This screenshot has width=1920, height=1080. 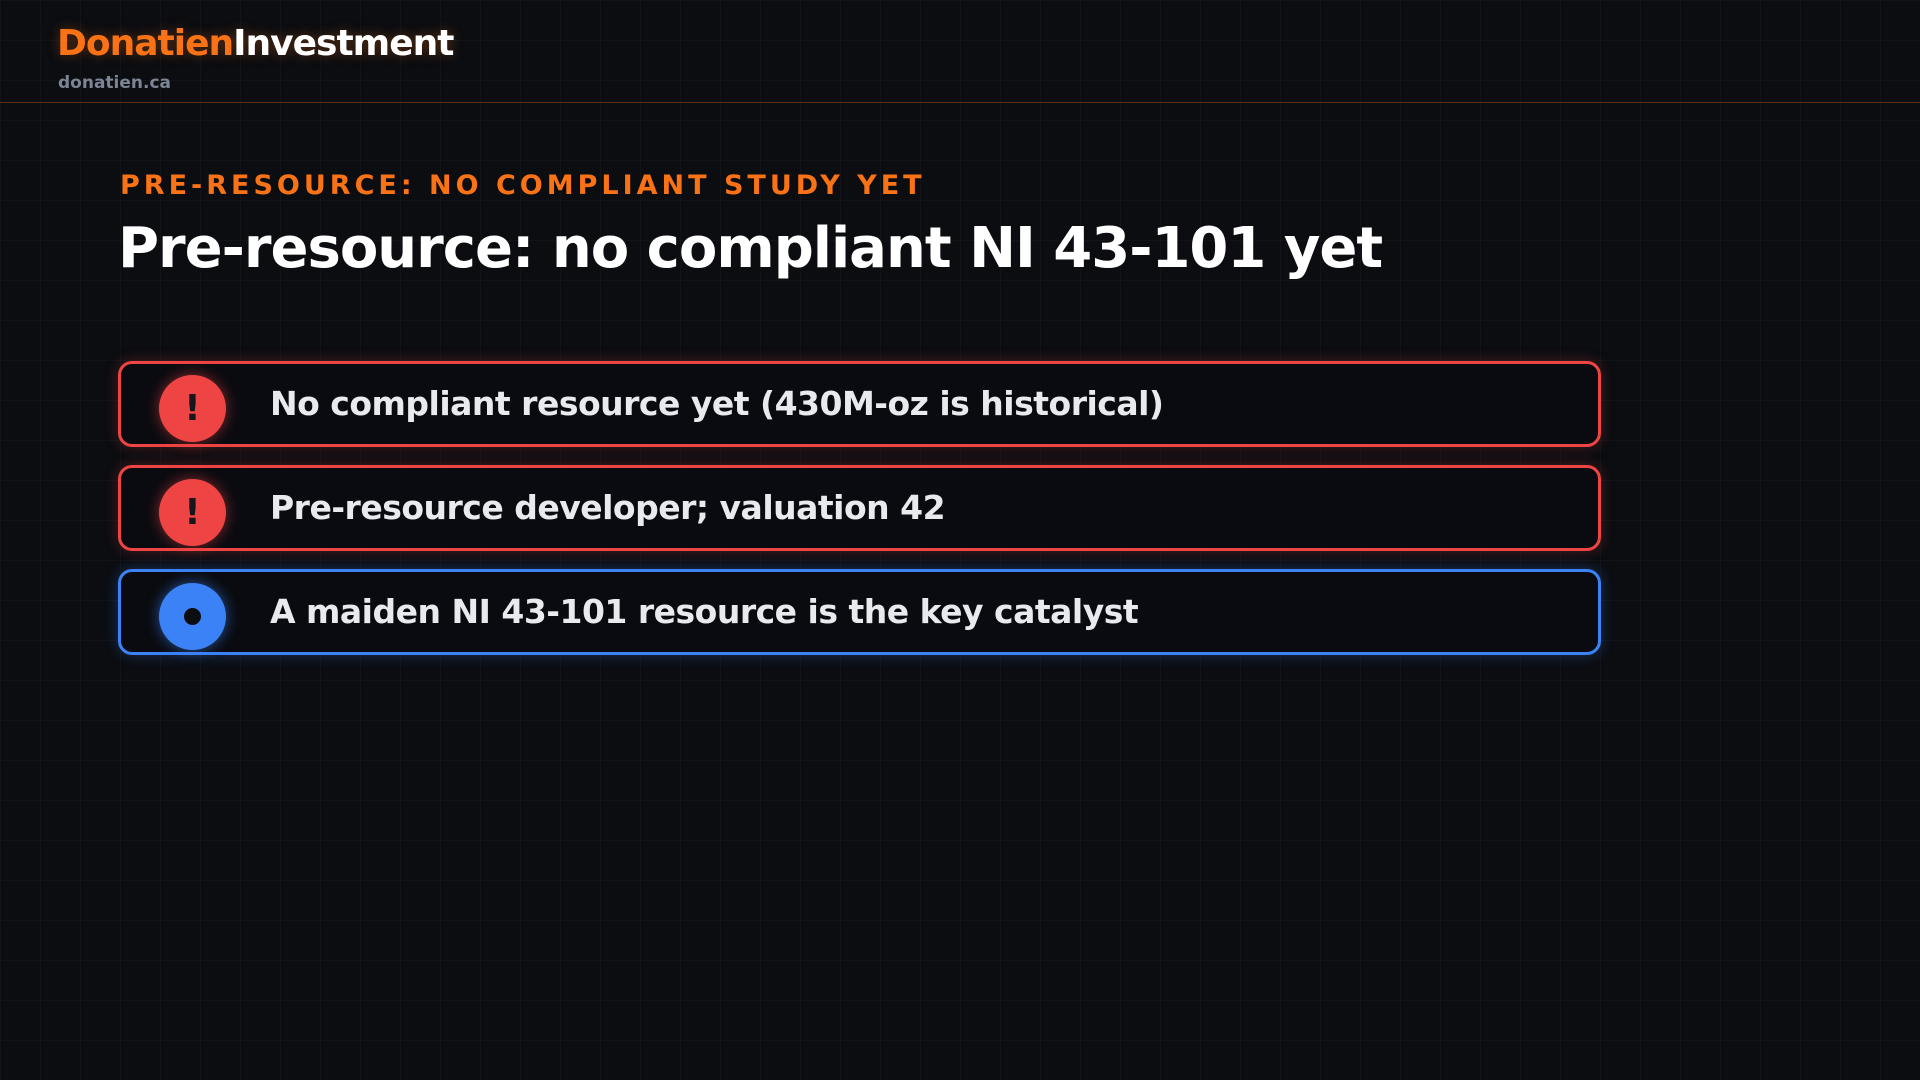 I want to click on brand-logo: DonatienInvestment, so click(x=255, y=44).